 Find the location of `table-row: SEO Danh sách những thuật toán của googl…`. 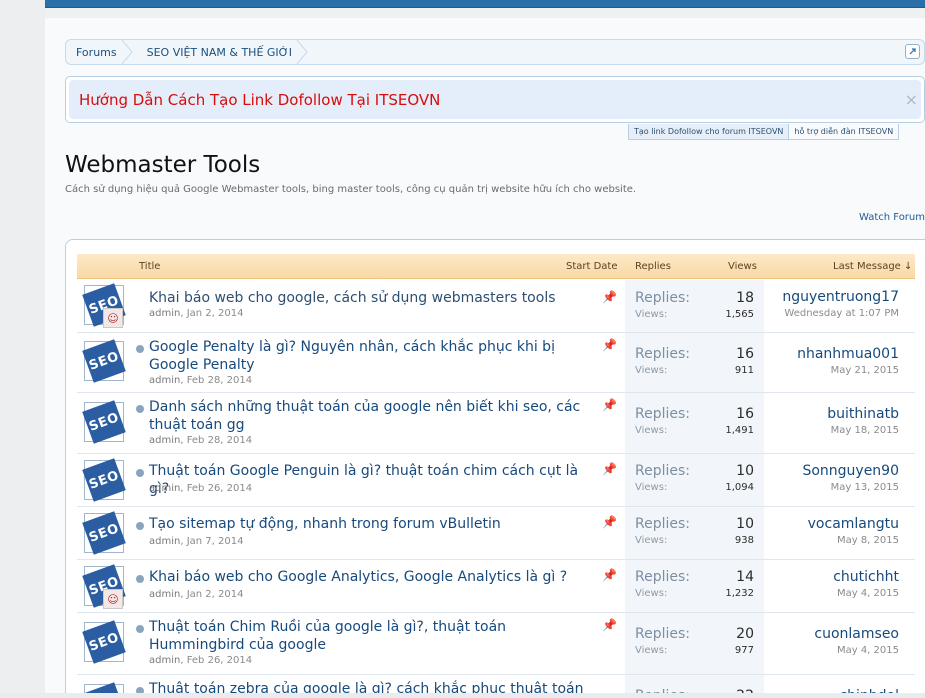

table-row: SEO Danh sách những thuật toán của googl… is located at coordinates (496, 423).